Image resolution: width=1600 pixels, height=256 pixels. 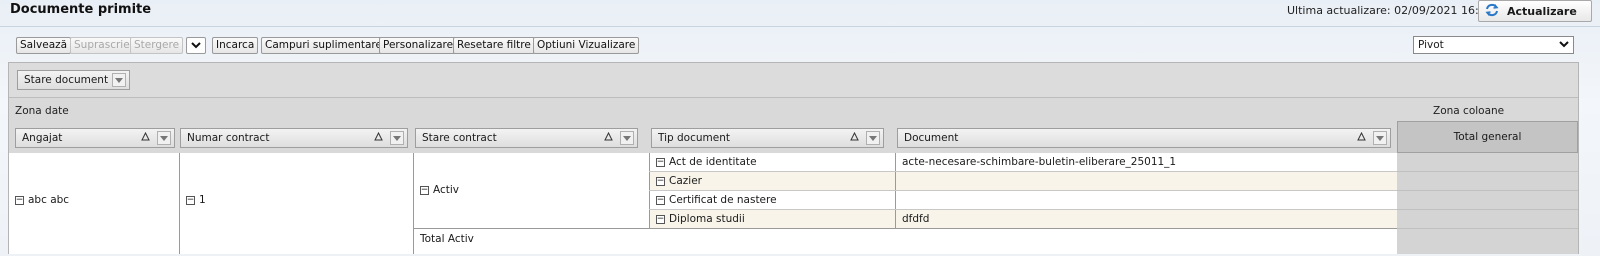 What do you see at coordinates (157, 45) in the screenshot?
I see `delete-button: Stergere` at bounding box center [157, 45].